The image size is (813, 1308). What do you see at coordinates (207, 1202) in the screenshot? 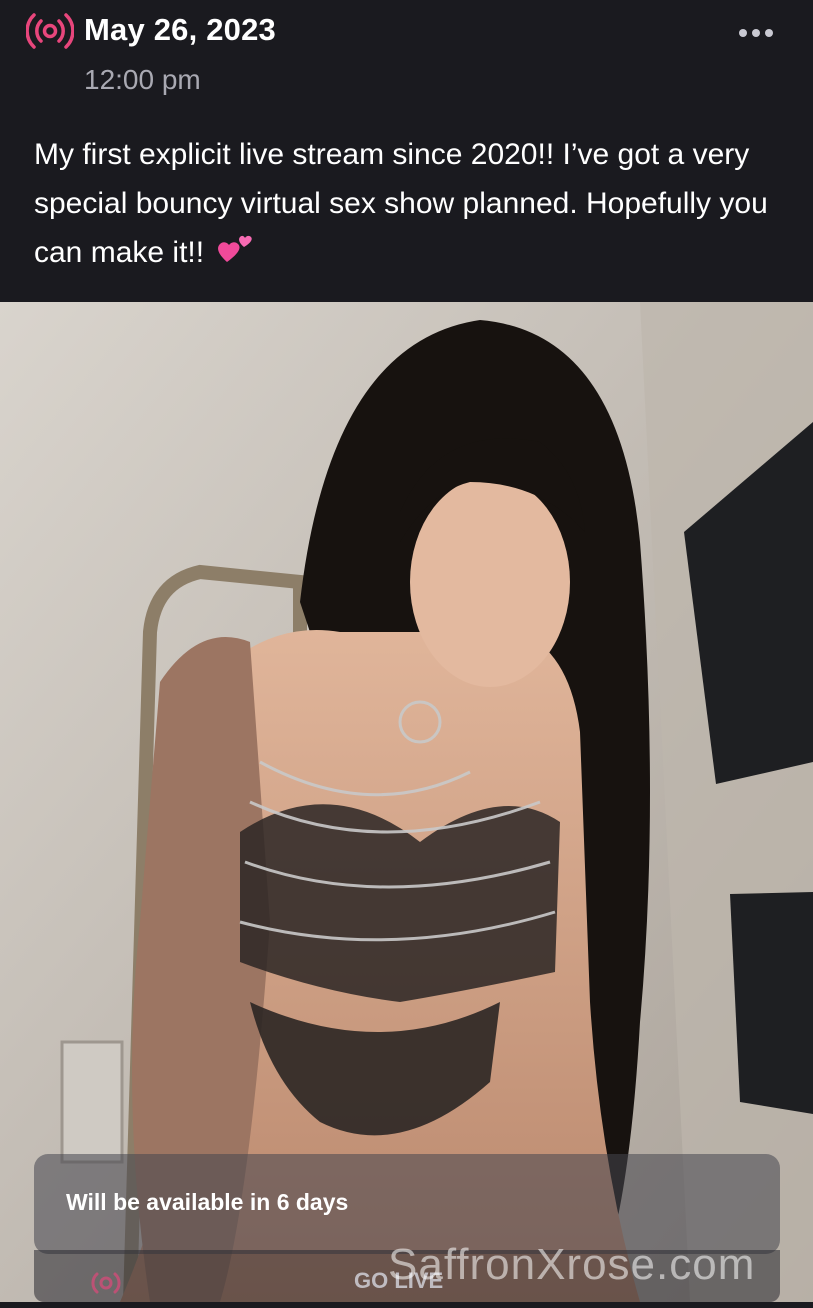
I see `availability-text: Will be available in 6 days` at bounding box center [207, 1202].